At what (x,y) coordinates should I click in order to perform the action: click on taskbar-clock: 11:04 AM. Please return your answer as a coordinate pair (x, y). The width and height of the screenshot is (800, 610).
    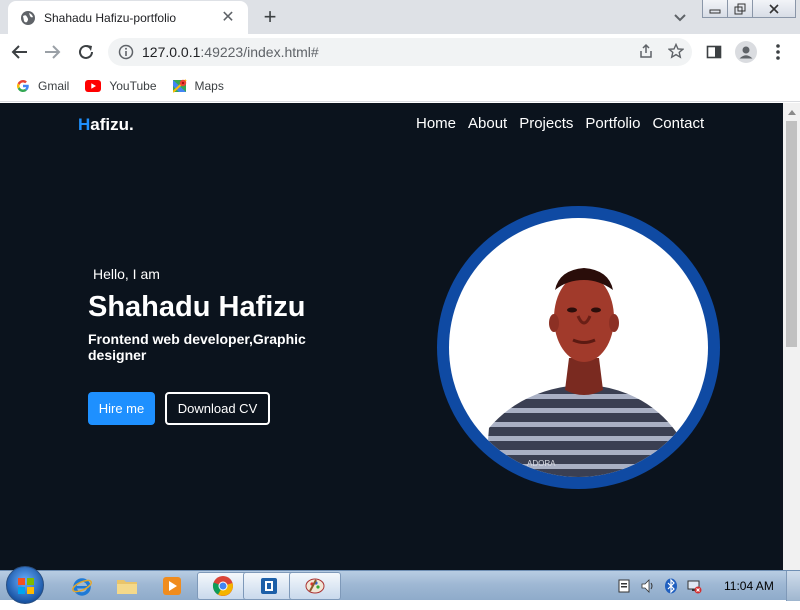
    Looking at the image, I should click on (749, 586).